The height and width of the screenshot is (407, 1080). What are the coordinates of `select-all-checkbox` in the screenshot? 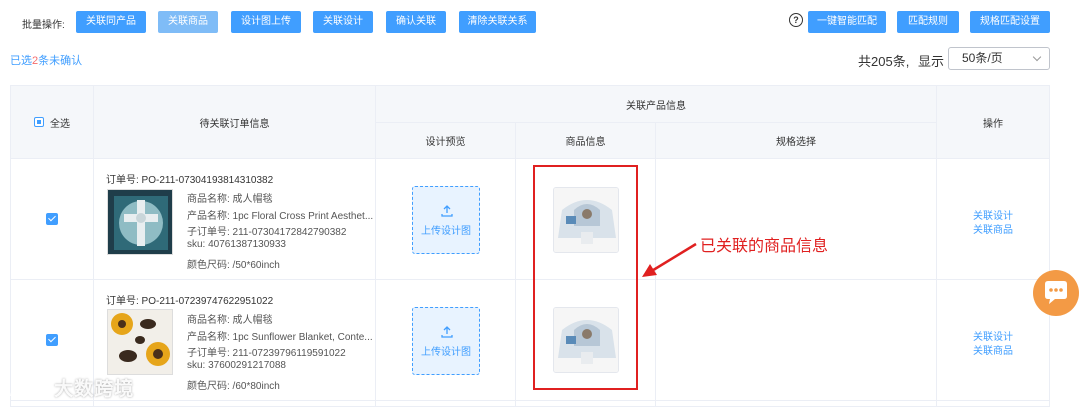 It's located at (39, 122).